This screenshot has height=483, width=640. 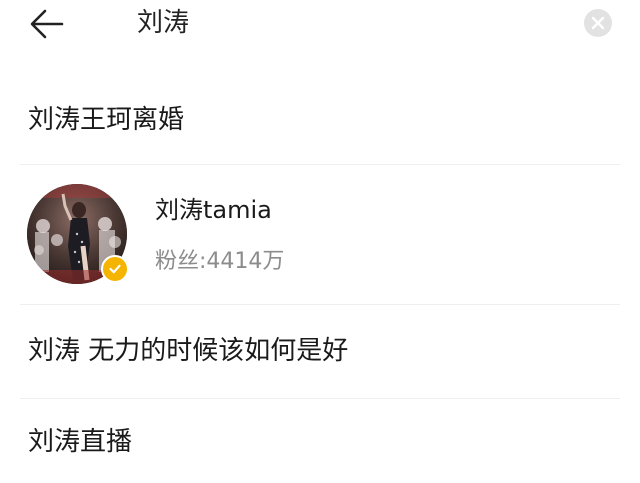 What do you see at coordinates (80, 442) in the screenshot?
I see `suggestion-text: 刘涛直播` at bounding box center [80, 442].